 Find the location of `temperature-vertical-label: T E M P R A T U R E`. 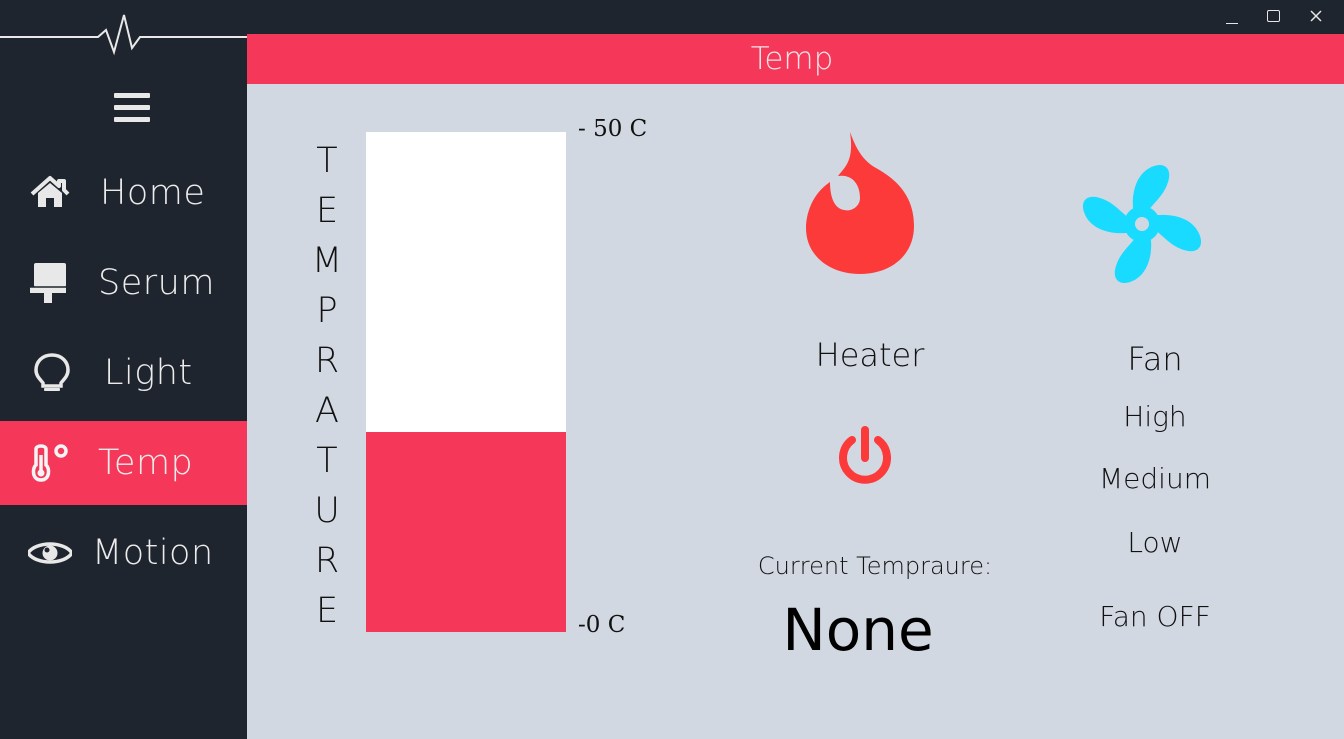

temperature-vertical-label: T E M P R A T U R E is located at coordinates (327, 386).